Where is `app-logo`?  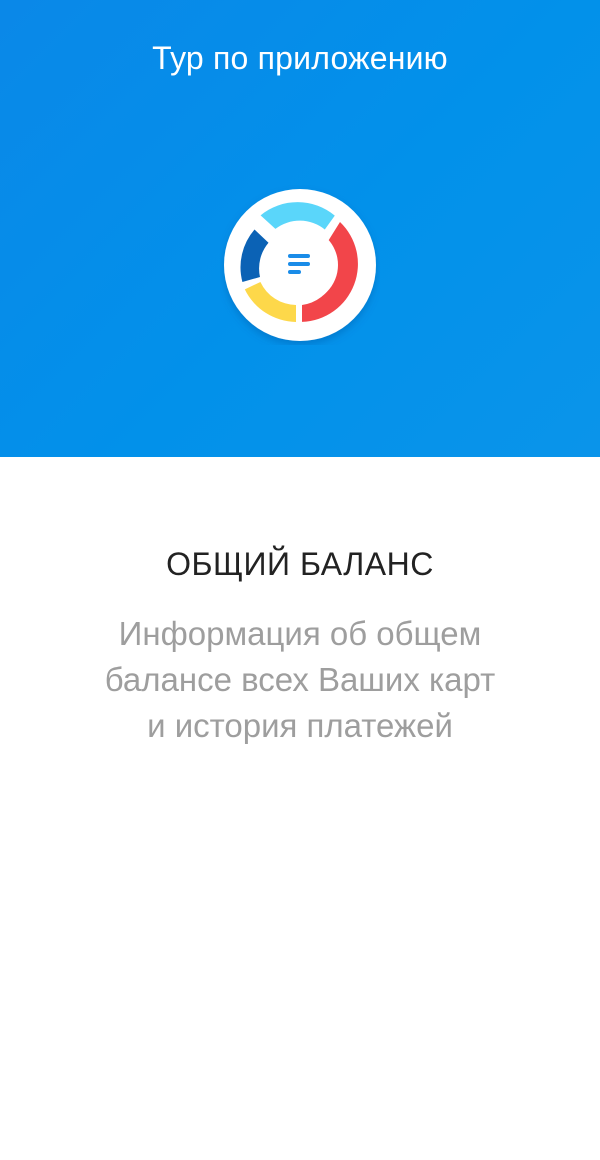
app-logo is located at coordinates (300, 265).